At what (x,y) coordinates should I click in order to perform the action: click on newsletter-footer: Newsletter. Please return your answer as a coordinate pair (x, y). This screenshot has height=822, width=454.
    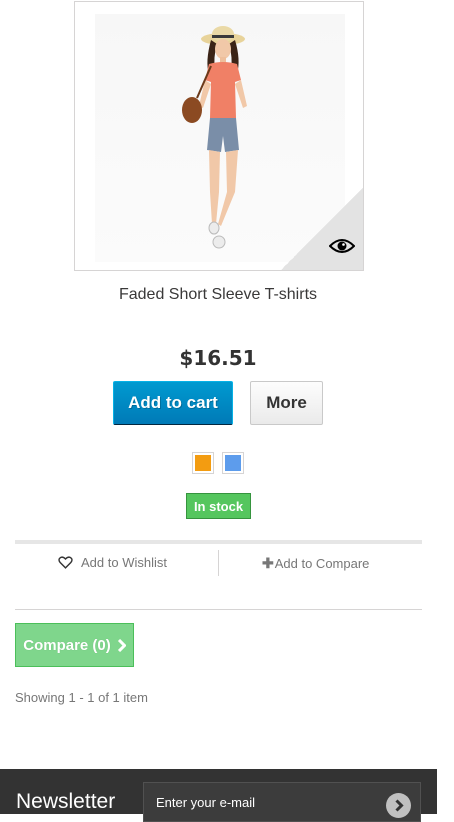
    Looking at the image, I should click on (218, 795).